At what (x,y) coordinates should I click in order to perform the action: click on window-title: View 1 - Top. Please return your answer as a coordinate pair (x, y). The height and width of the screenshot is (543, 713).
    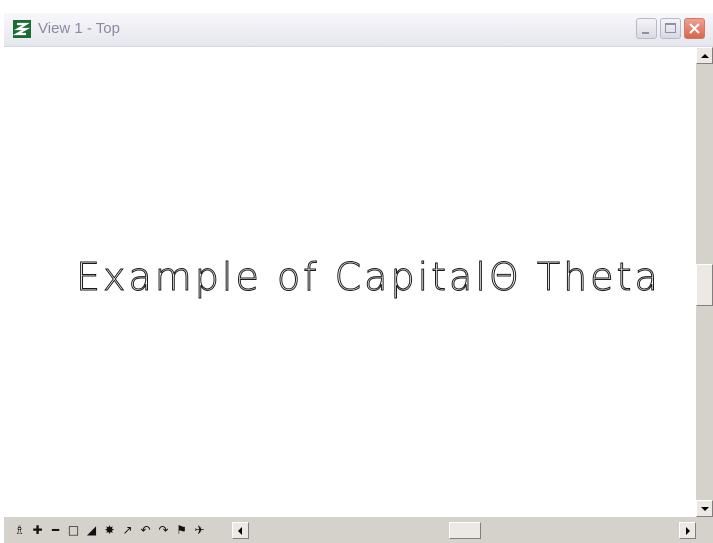
    Looking at the image, I should click on (79, 28).